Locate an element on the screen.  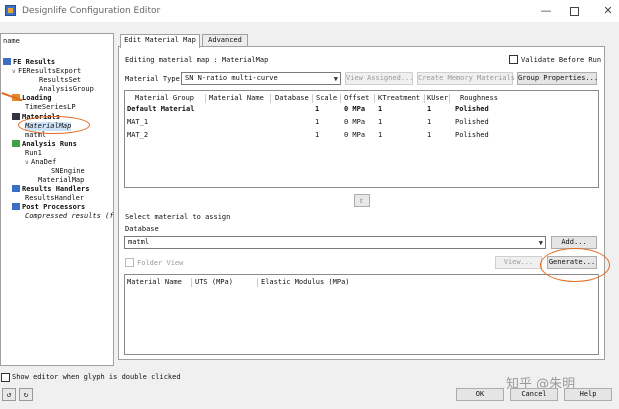
post-processors-icon is located at coordinates (16, 206).